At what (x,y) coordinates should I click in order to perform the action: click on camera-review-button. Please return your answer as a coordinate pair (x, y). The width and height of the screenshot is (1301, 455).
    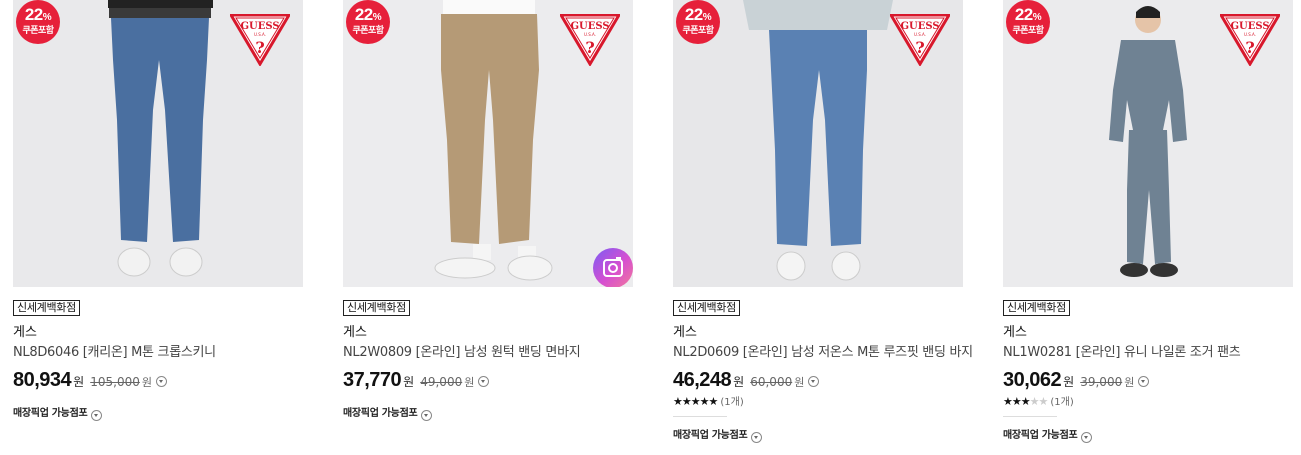
    Looking at the image, I should click on (613, 267).